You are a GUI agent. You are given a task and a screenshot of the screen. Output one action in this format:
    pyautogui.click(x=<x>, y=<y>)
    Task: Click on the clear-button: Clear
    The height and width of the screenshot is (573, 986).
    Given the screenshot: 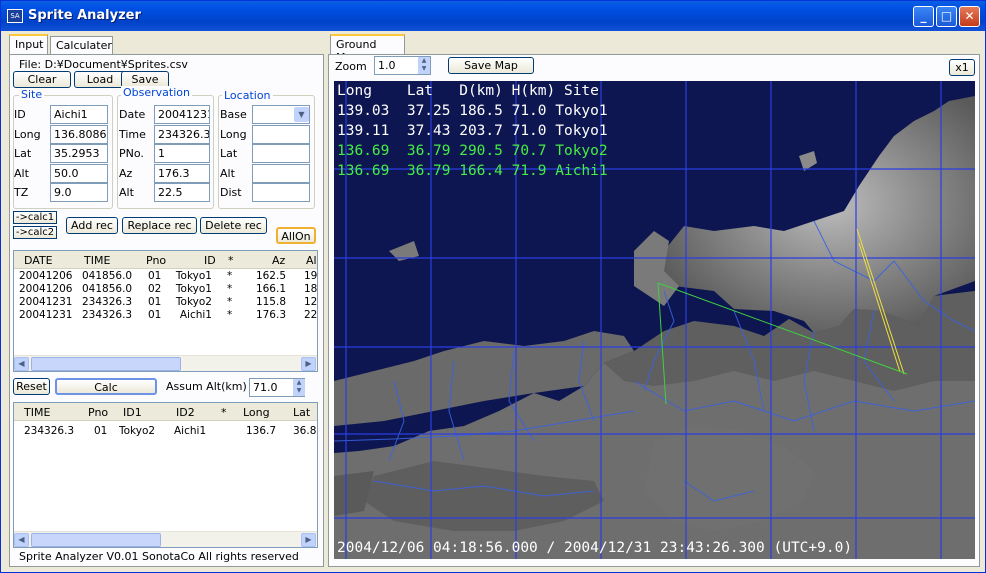 What is the action you would take?
    pyautogui.click(x=42, y=79)
    